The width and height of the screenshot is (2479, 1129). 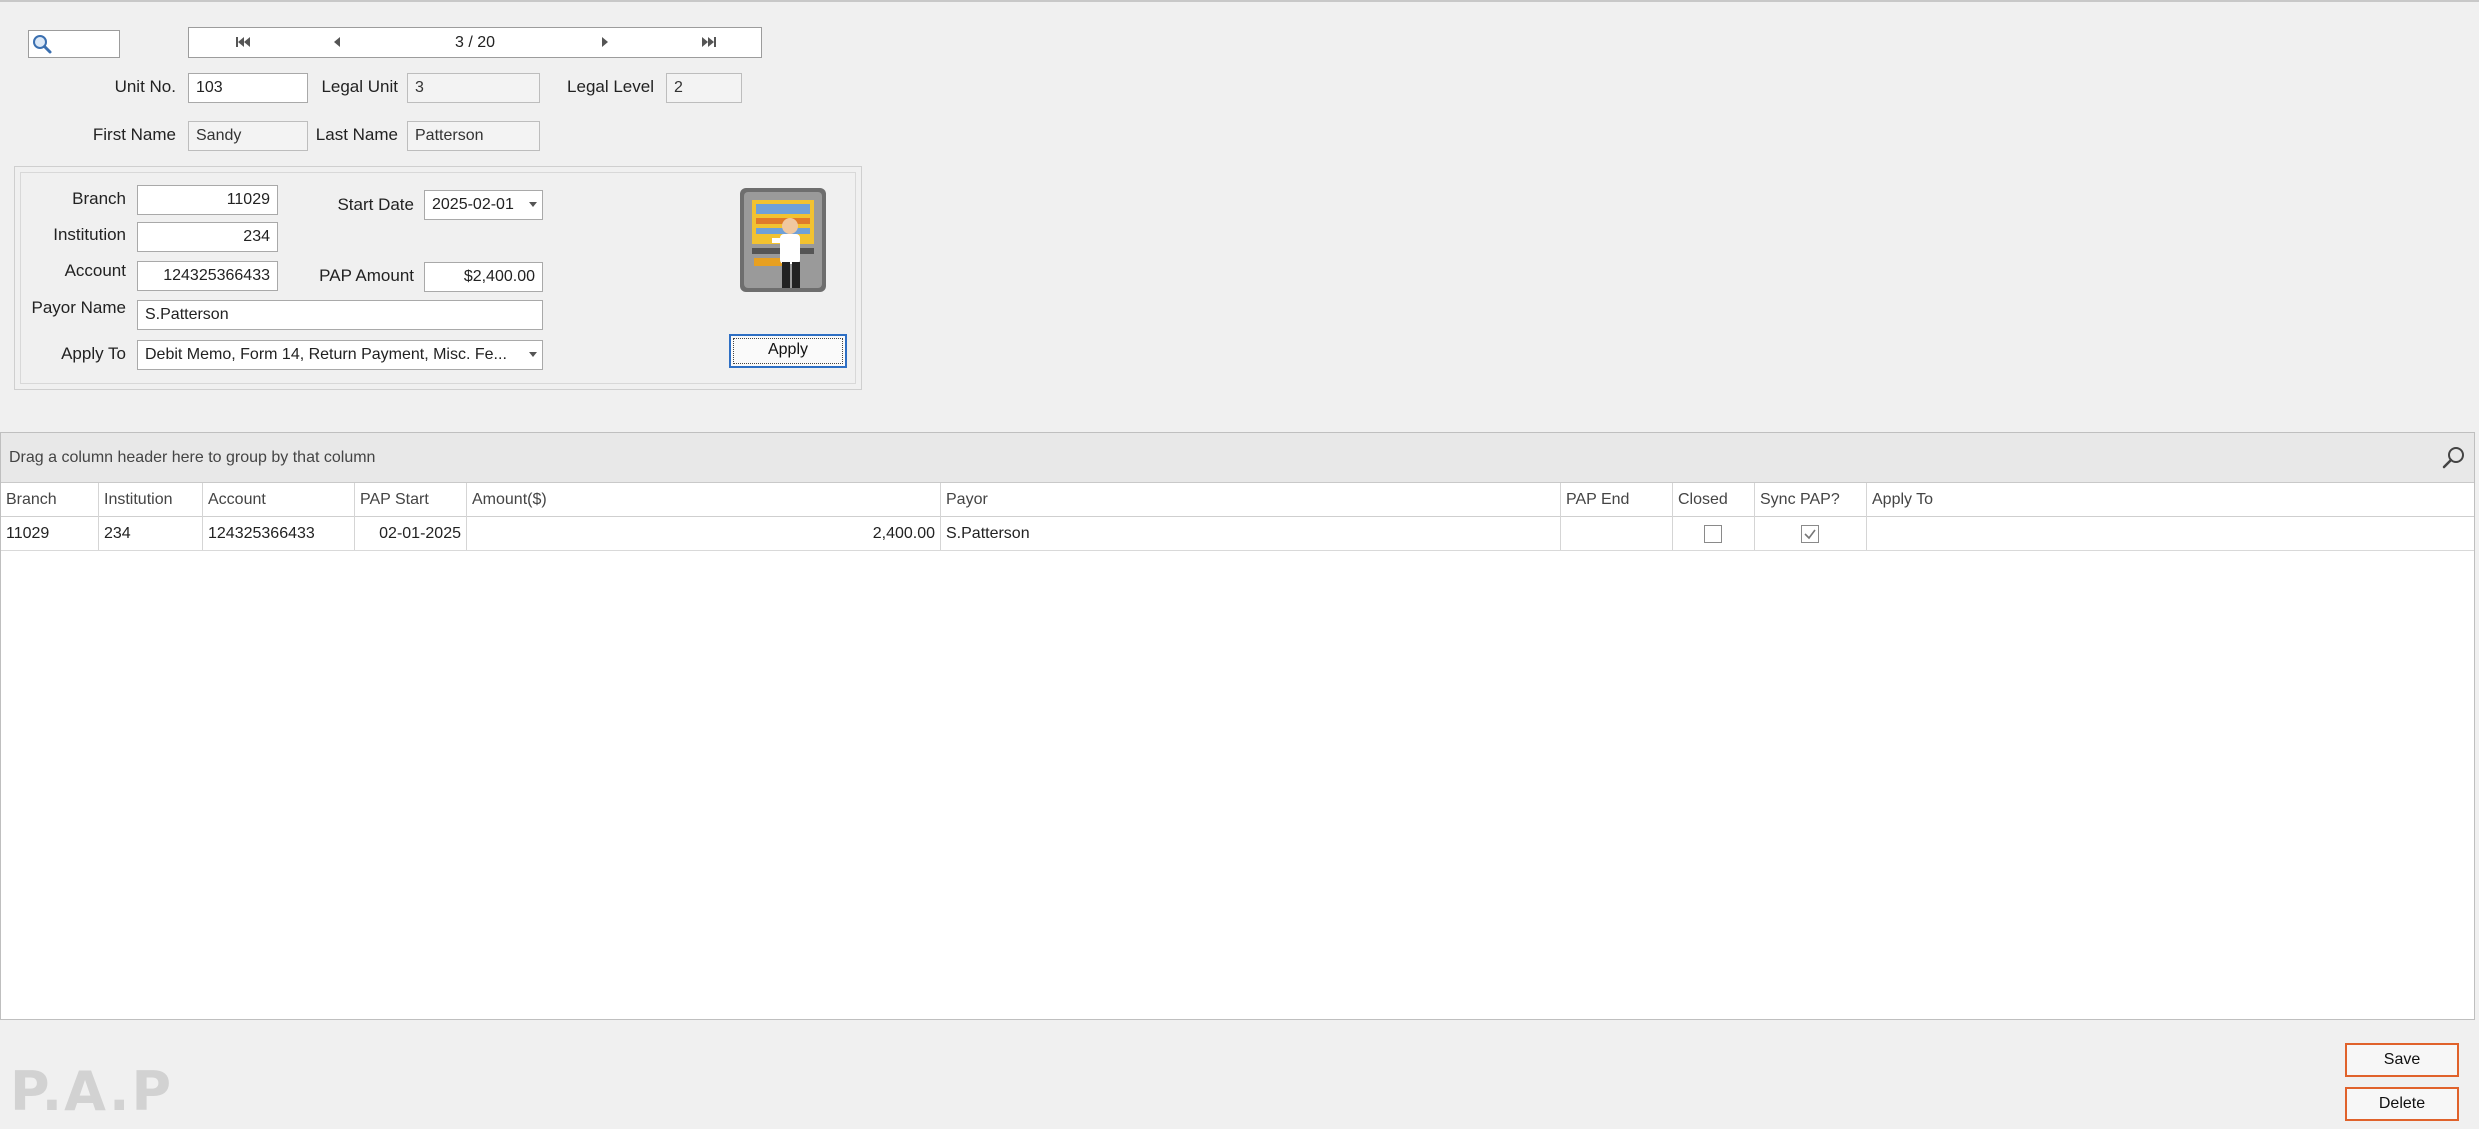 What do you see at coordinates (473, 88) in the screenshot?
I see `legal-unit-field: 3` at bounding box center [473, 88].